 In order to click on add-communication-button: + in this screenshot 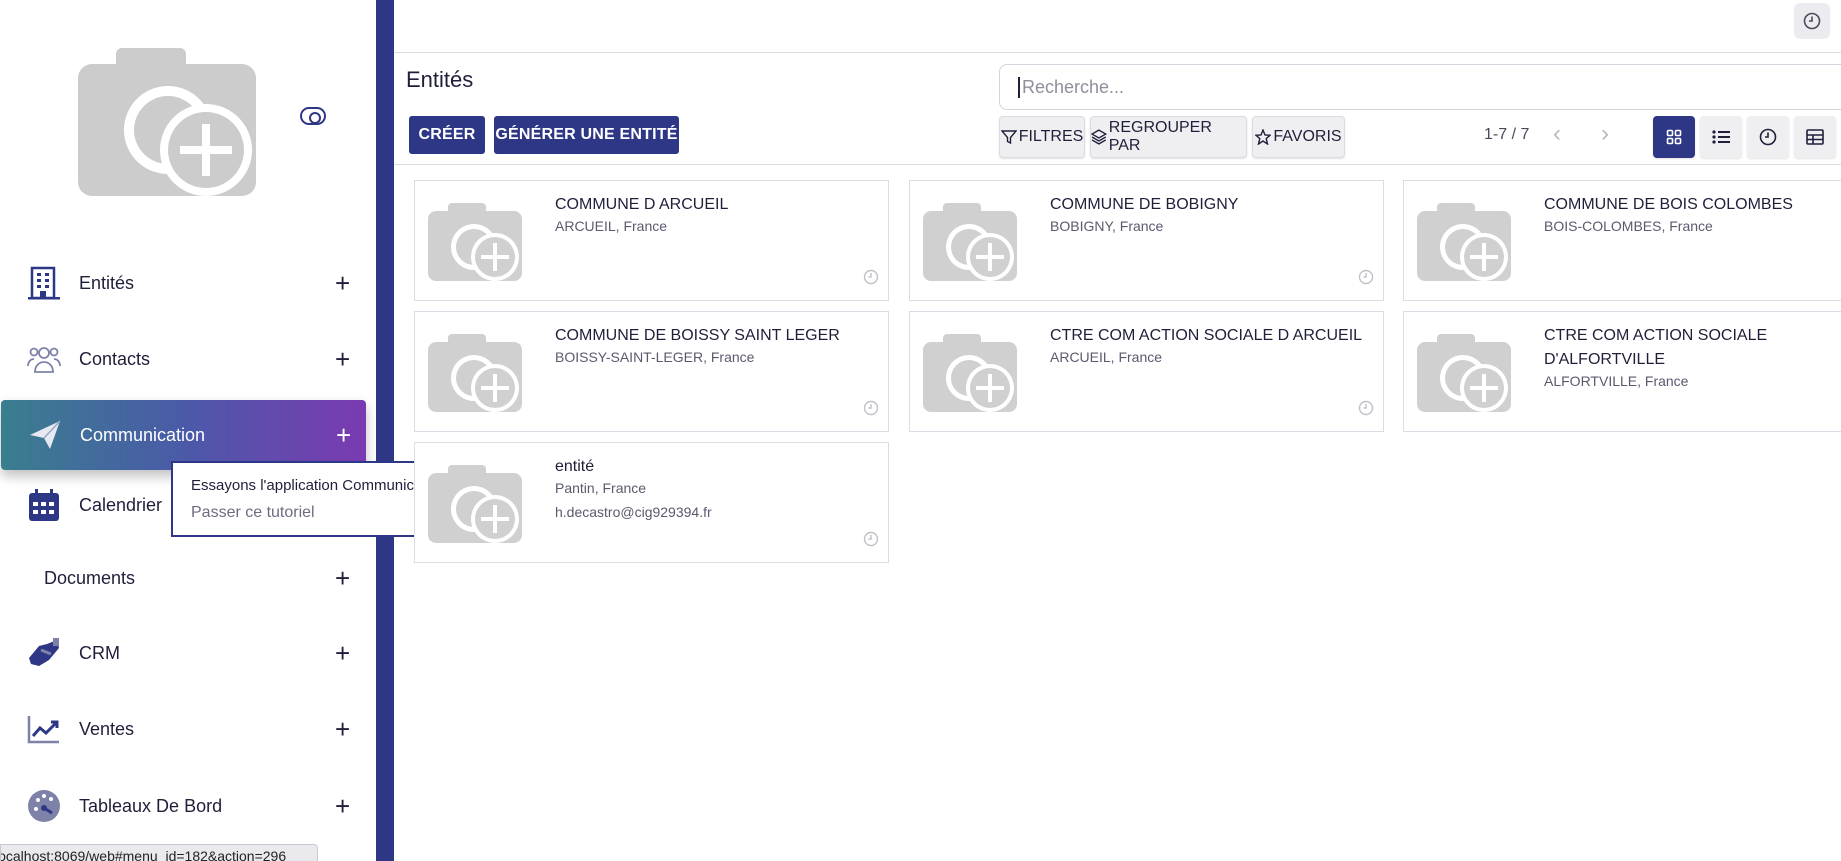, I will do `click(343, 435)`.